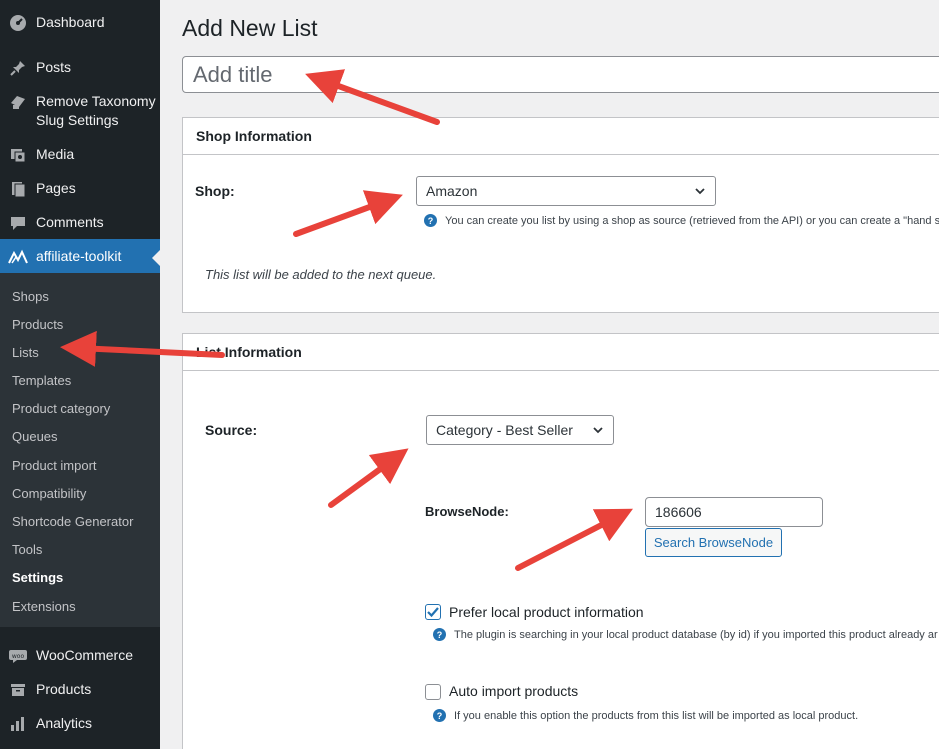 The height and width of the screenshot is (749, 939). I want to click on prefer-local-label: Prefer local product information, so click(546, 612).